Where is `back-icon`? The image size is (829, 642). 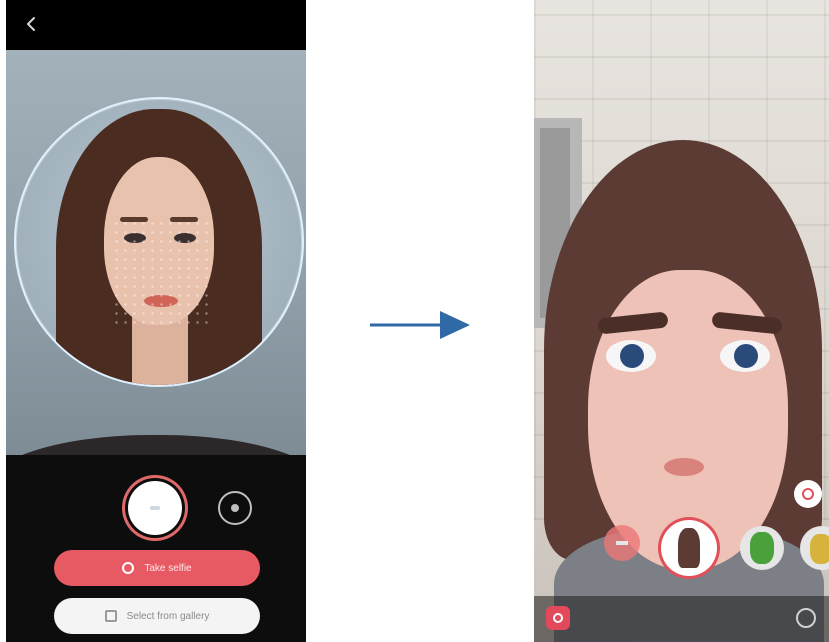 back-icon is located at coordinates (32, 24).